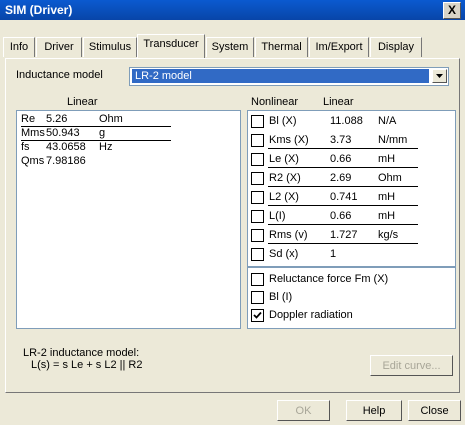 Image resolution: width=465 pixels, height=425 pixels. I want to click on model-info-line2: L(s) = s Le + s L2 || R2, so click(87, 365).